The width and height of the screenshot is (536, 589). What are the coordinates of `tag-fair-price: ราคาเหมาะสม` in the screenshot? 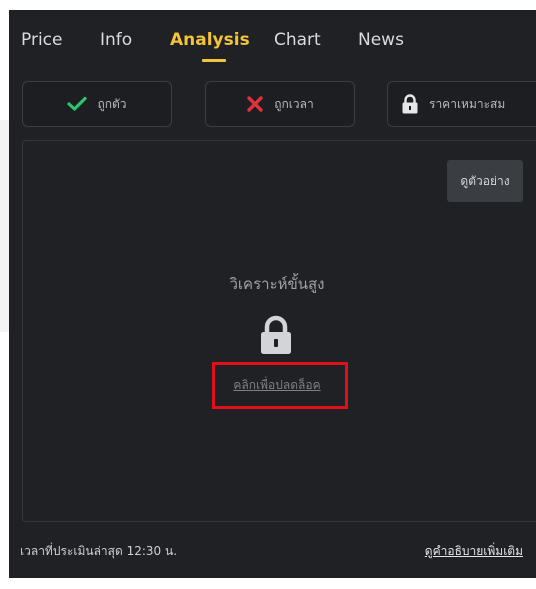 It's located at (461, 104).